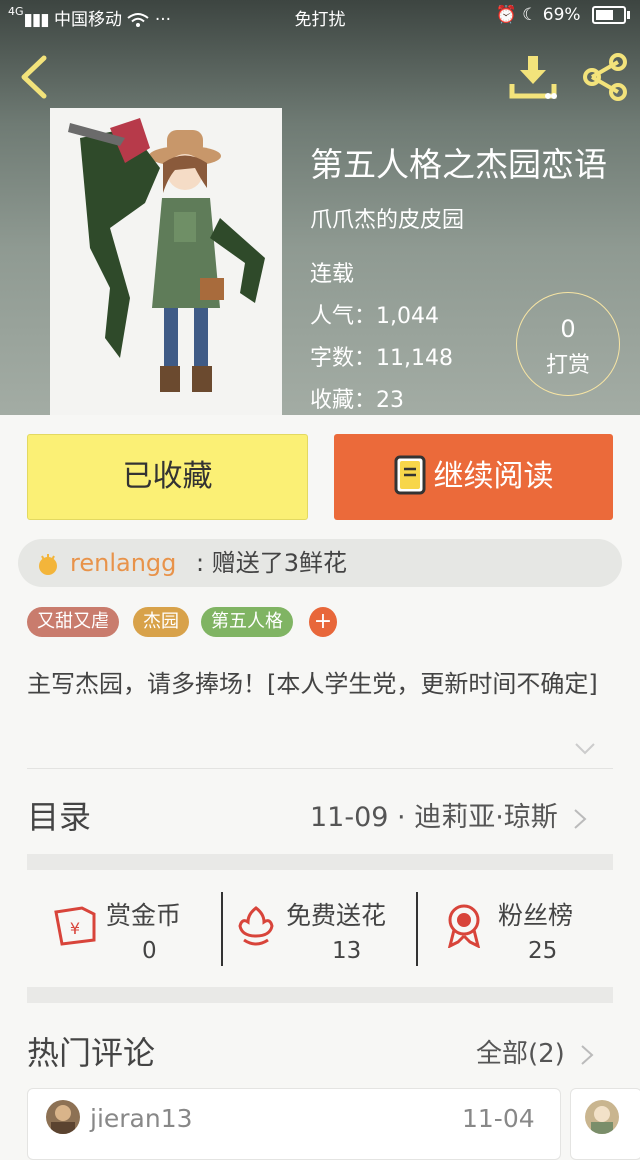 The image size is (640, 1160). I want to click on book-title: 第五人格之杰园恋语, so click(458, 164).